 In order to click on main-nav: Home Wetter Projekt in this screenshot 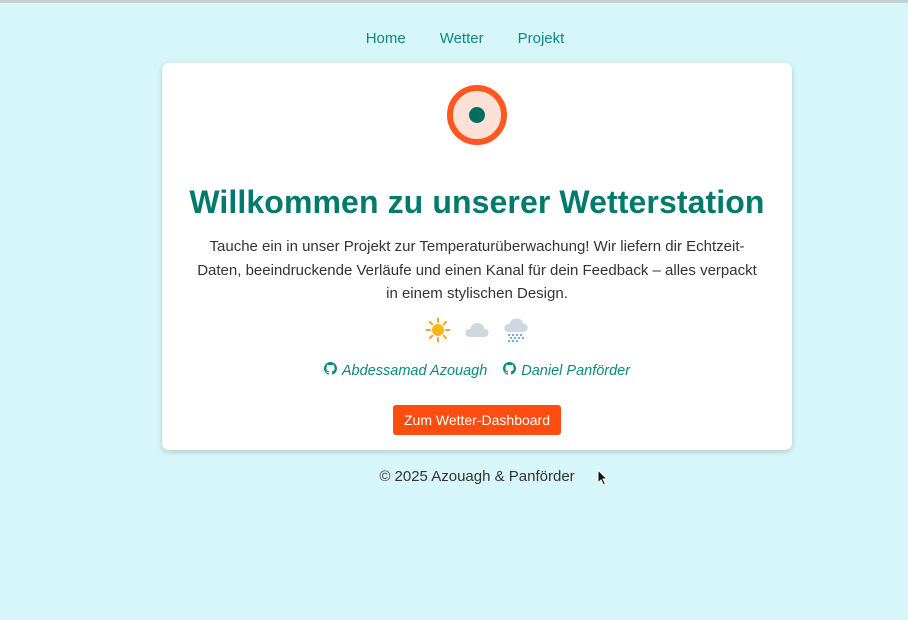, I will do `click(454, 38)`.